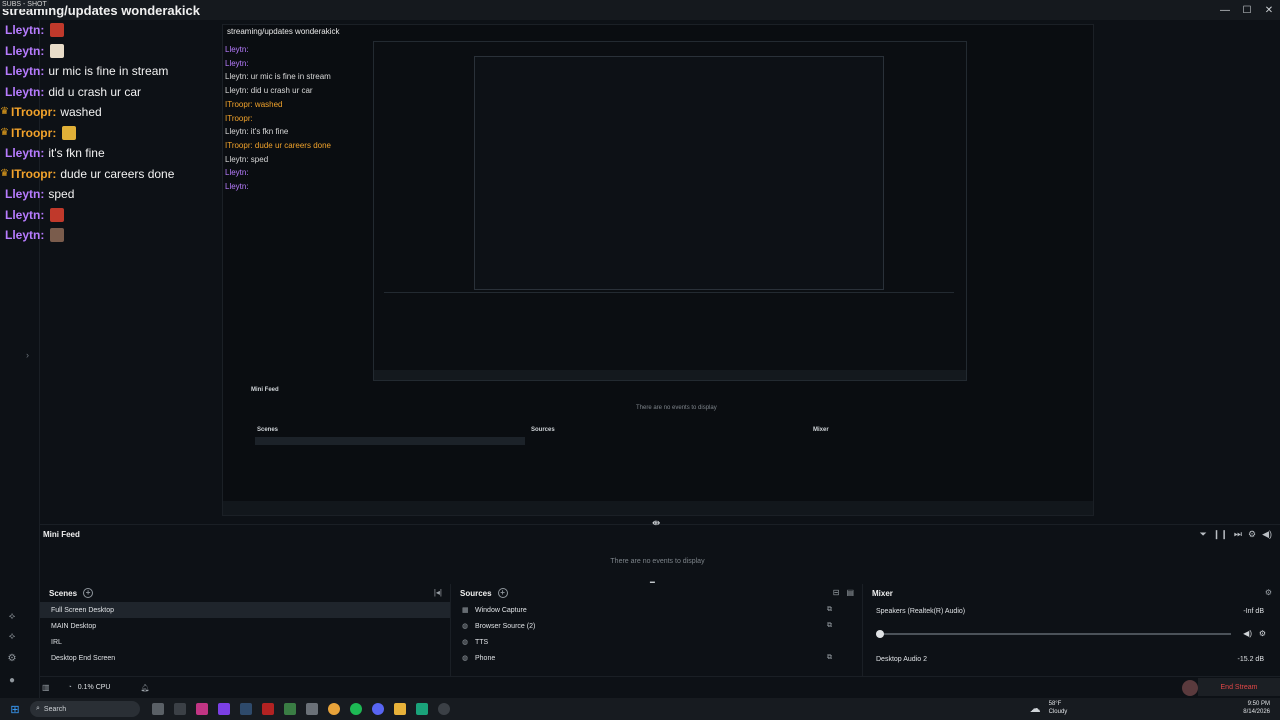  What do you see at coordinates (46, 687) in the screenshot?
I see `stats-icon: ▥` at bounding box center [46, 687].